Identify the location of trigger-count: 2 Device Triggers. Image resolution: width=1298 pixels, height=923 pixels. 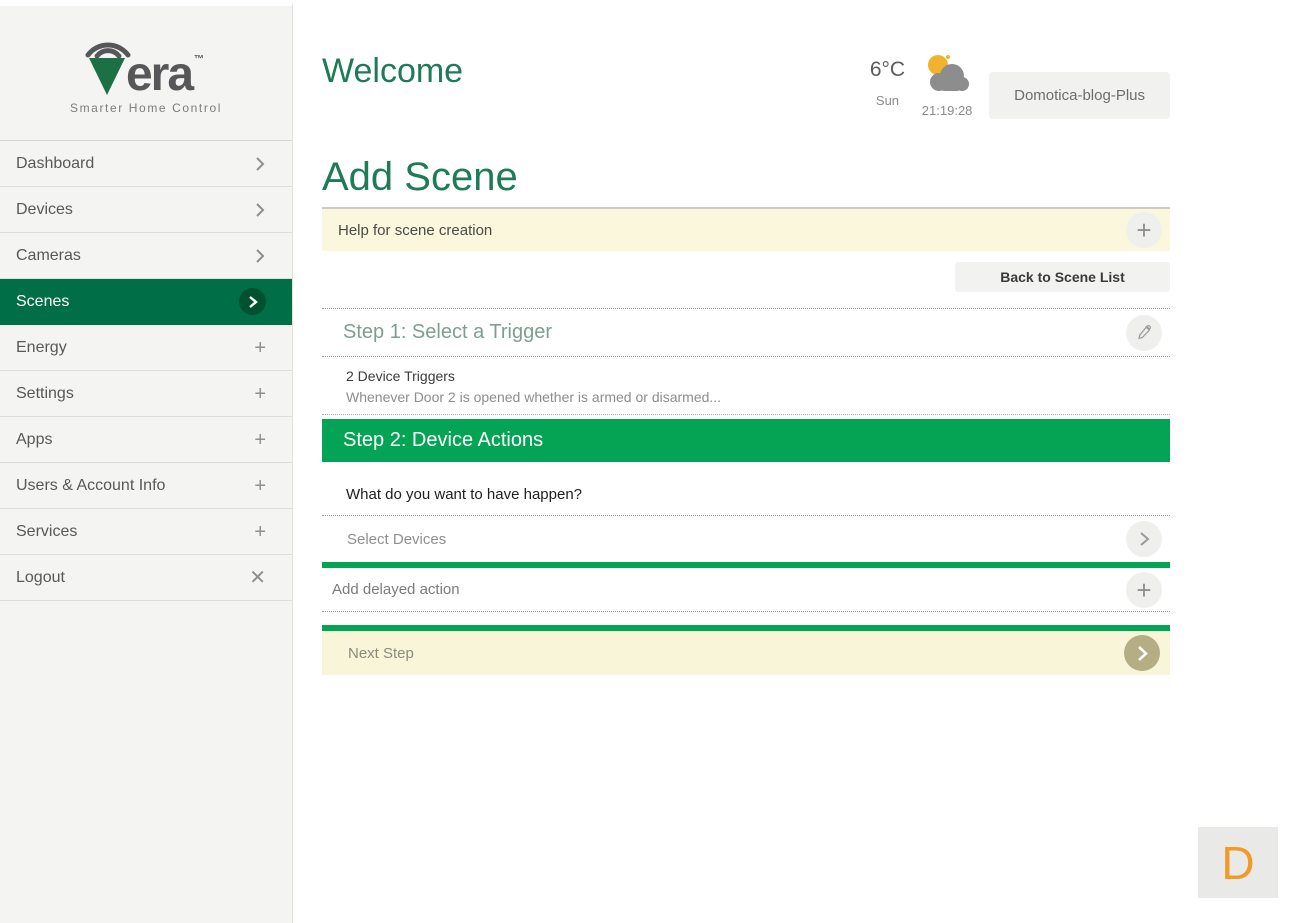
(400, 376).